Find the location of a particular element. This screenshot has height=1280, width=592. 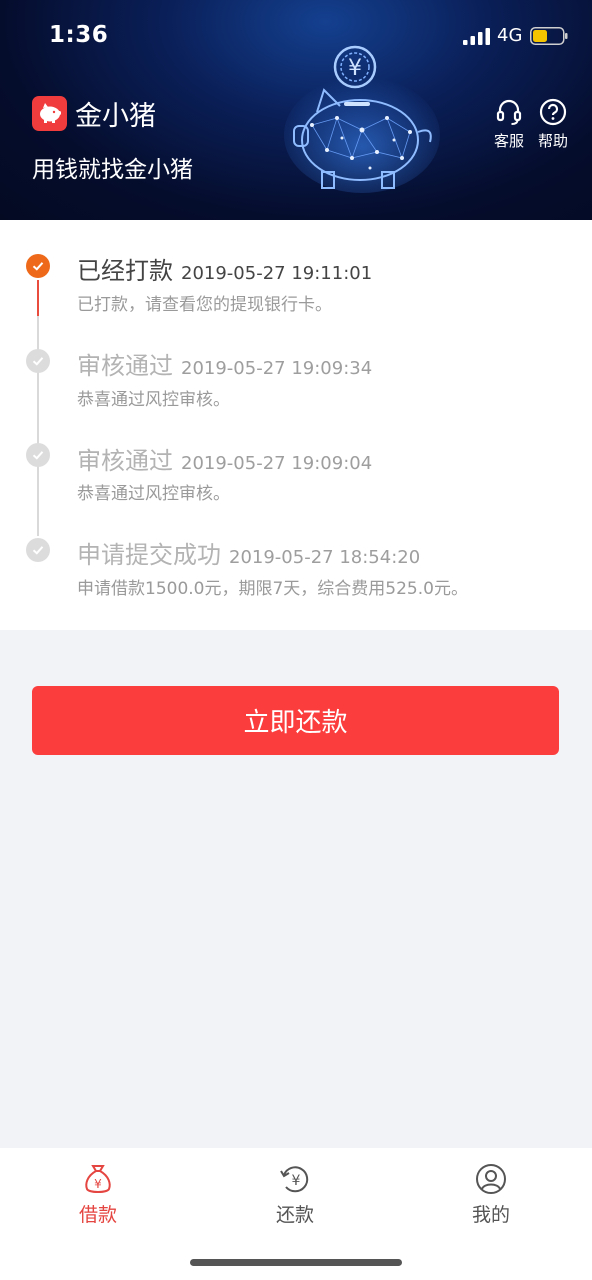

tab-repay-label: 还款 is located at coordinates (294, 1215).